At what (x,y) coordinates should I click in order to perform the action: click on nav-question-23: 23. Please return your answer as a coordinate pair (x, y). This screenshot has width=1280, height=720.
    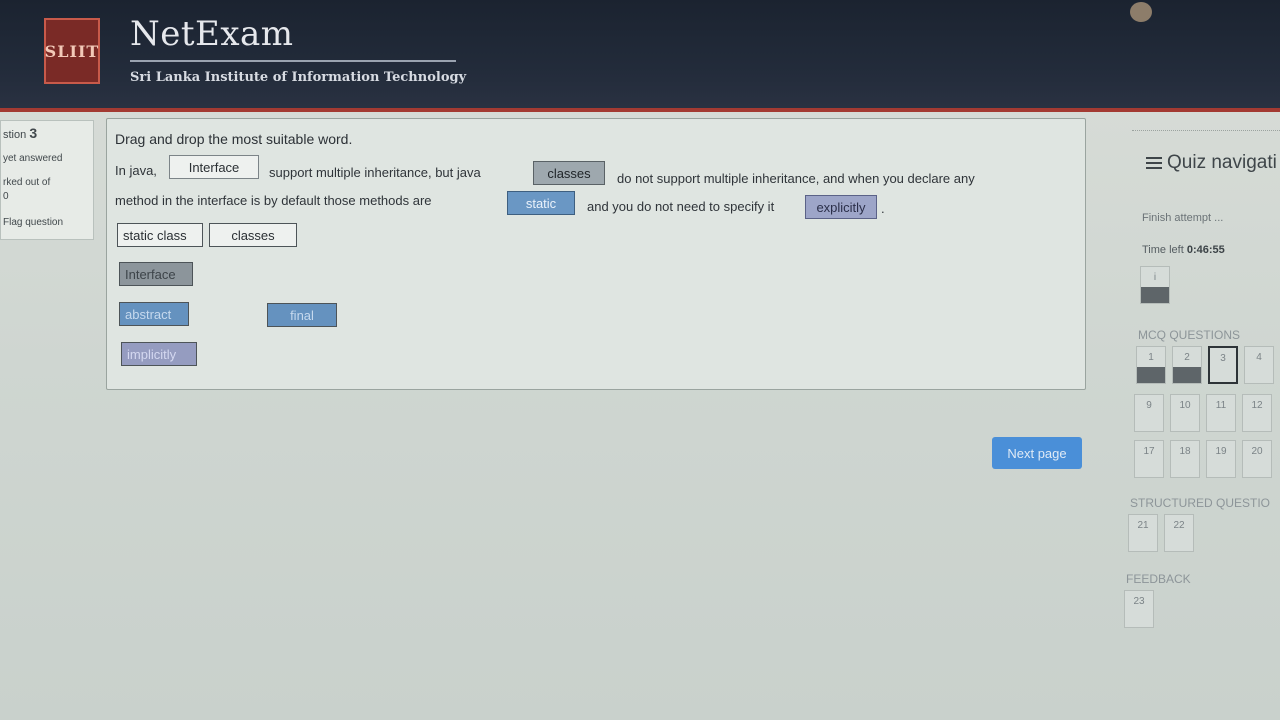
    Looking at the image, I should click on (1139, 609).